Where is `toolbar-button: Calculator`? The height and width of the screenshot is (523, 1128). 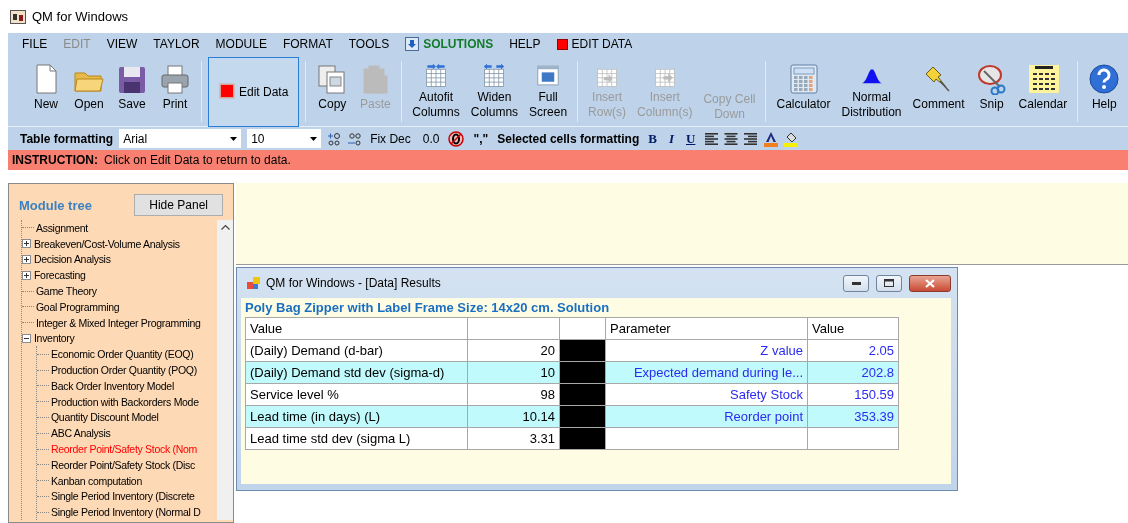 toolbar-button: Calculator is located at coordinates (803, 91).